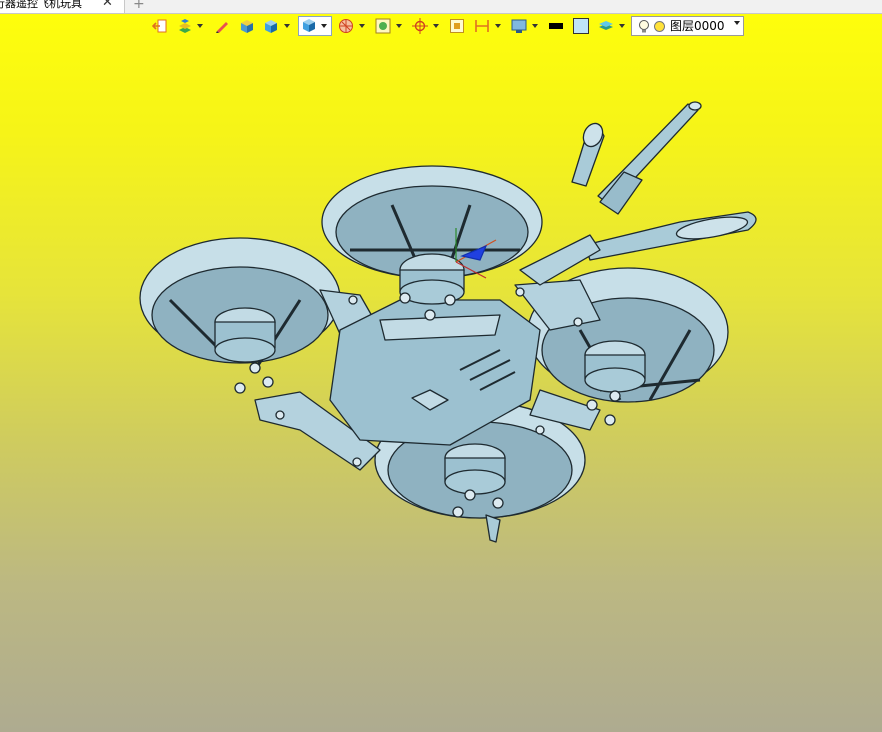  What do you see at coordinates (482, 26) in the screenshot?
I see `dimension-icon` at bounding box center [482, 26].